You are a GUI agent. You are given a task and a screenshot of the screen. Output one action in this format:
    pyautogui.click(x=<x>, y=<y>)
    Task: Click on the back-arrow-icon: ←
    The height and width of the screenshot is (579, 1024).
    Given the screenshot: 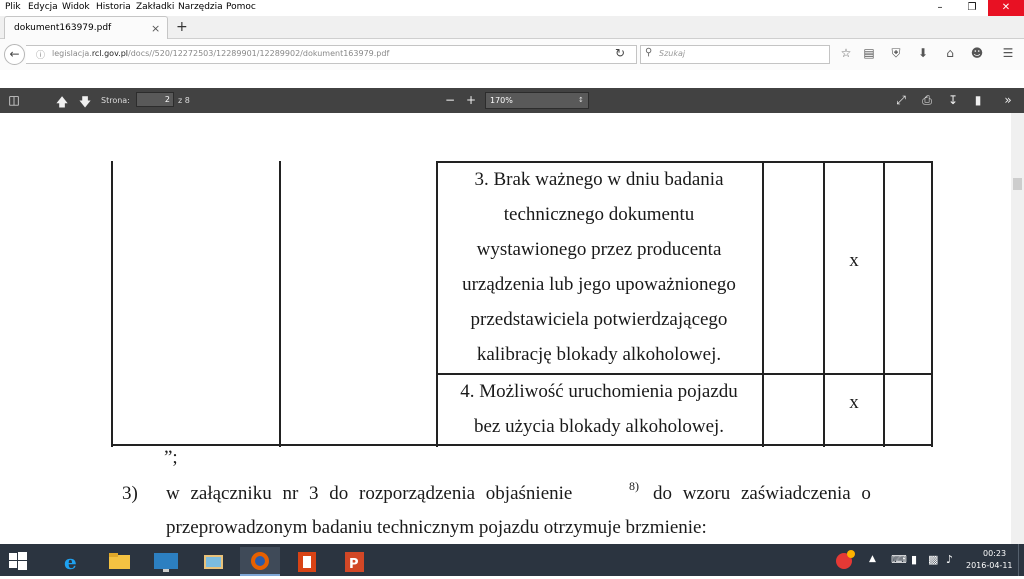 What is the action you would take?
    pyautogui.click(x=14, y=54)
    